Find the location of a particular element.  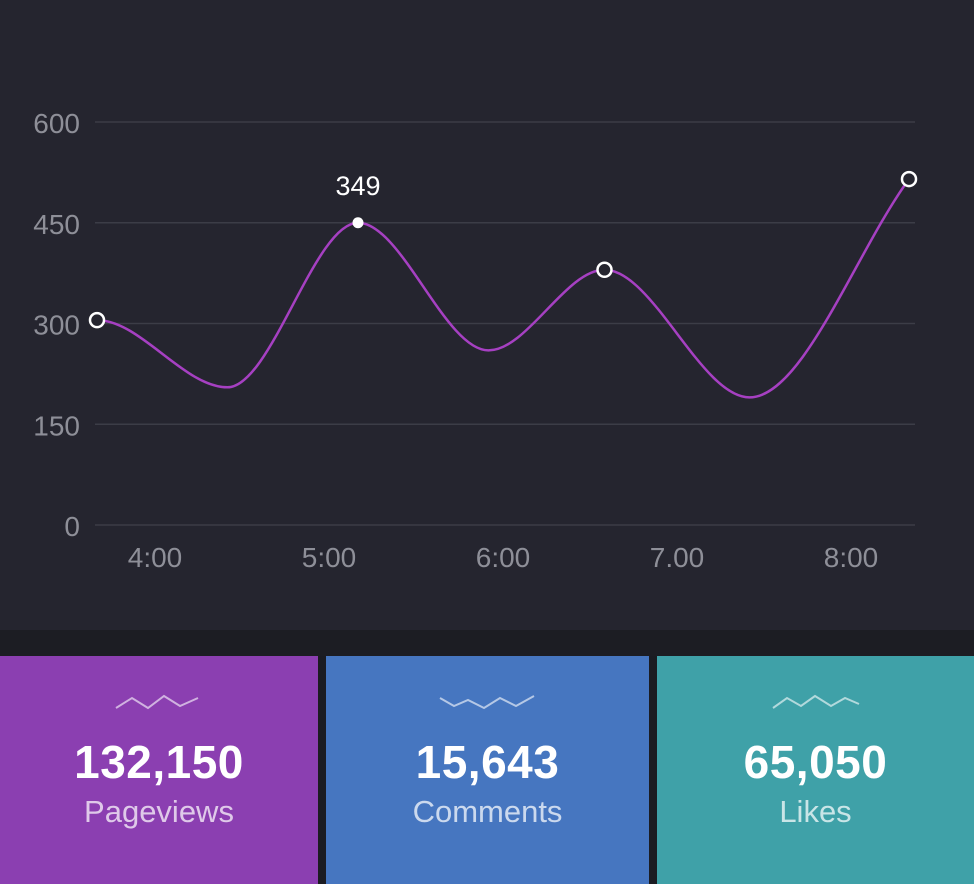

y-tick-label: 0 is located at coordinates (72, 526).